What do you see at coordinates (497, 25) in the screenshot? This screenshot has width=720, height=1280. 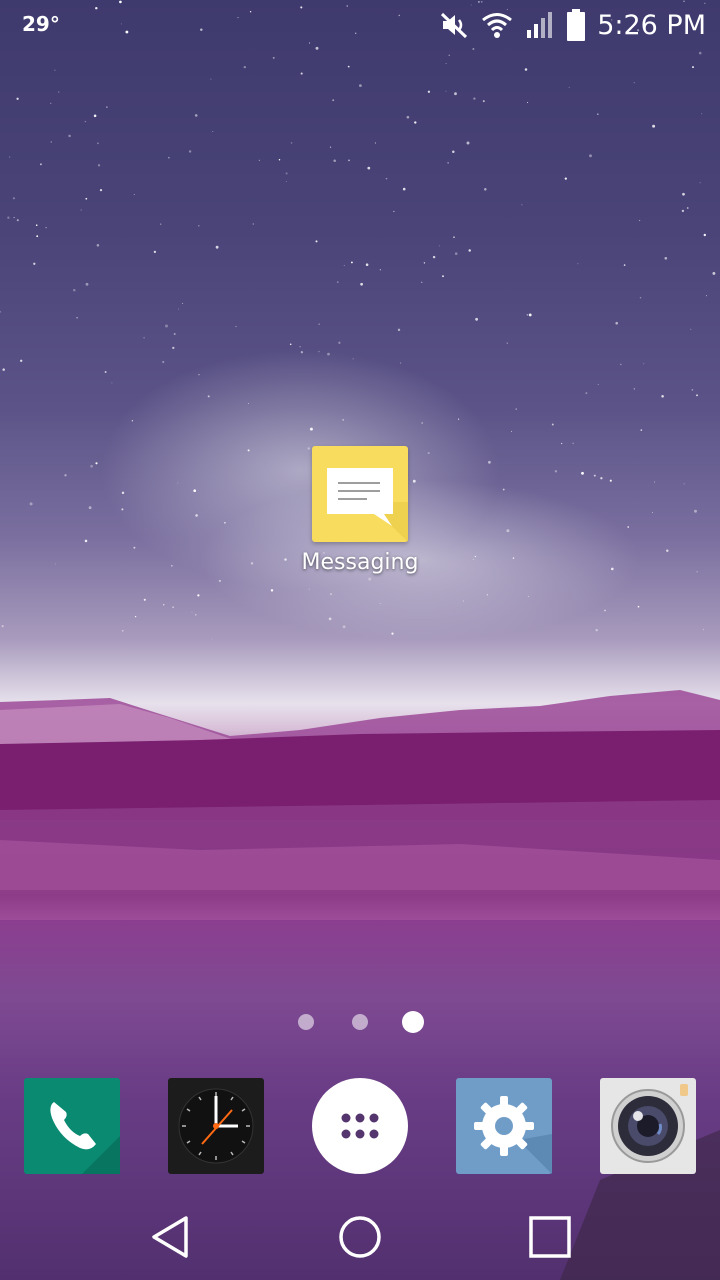 I see `wifi-icon` at bounding box center [497, 25].